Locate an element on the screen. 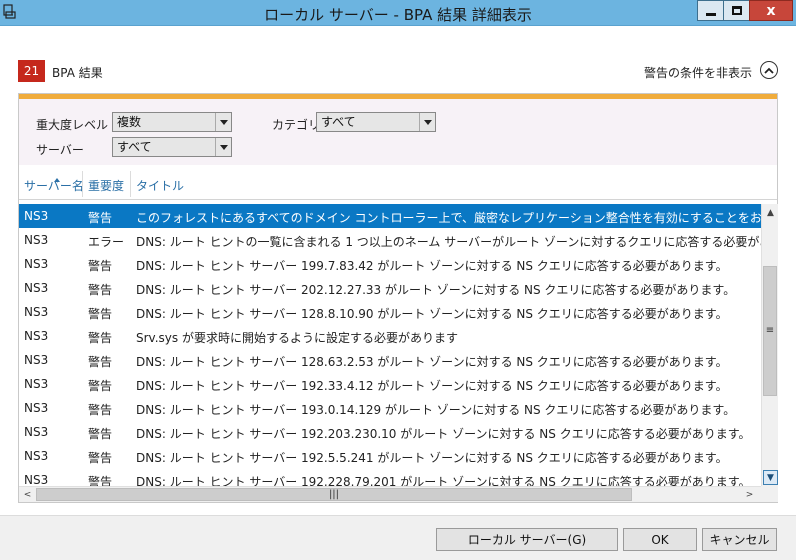 The height and width of the screenshot is (560, 796). close-button: x is located at coordinates (771, 10).